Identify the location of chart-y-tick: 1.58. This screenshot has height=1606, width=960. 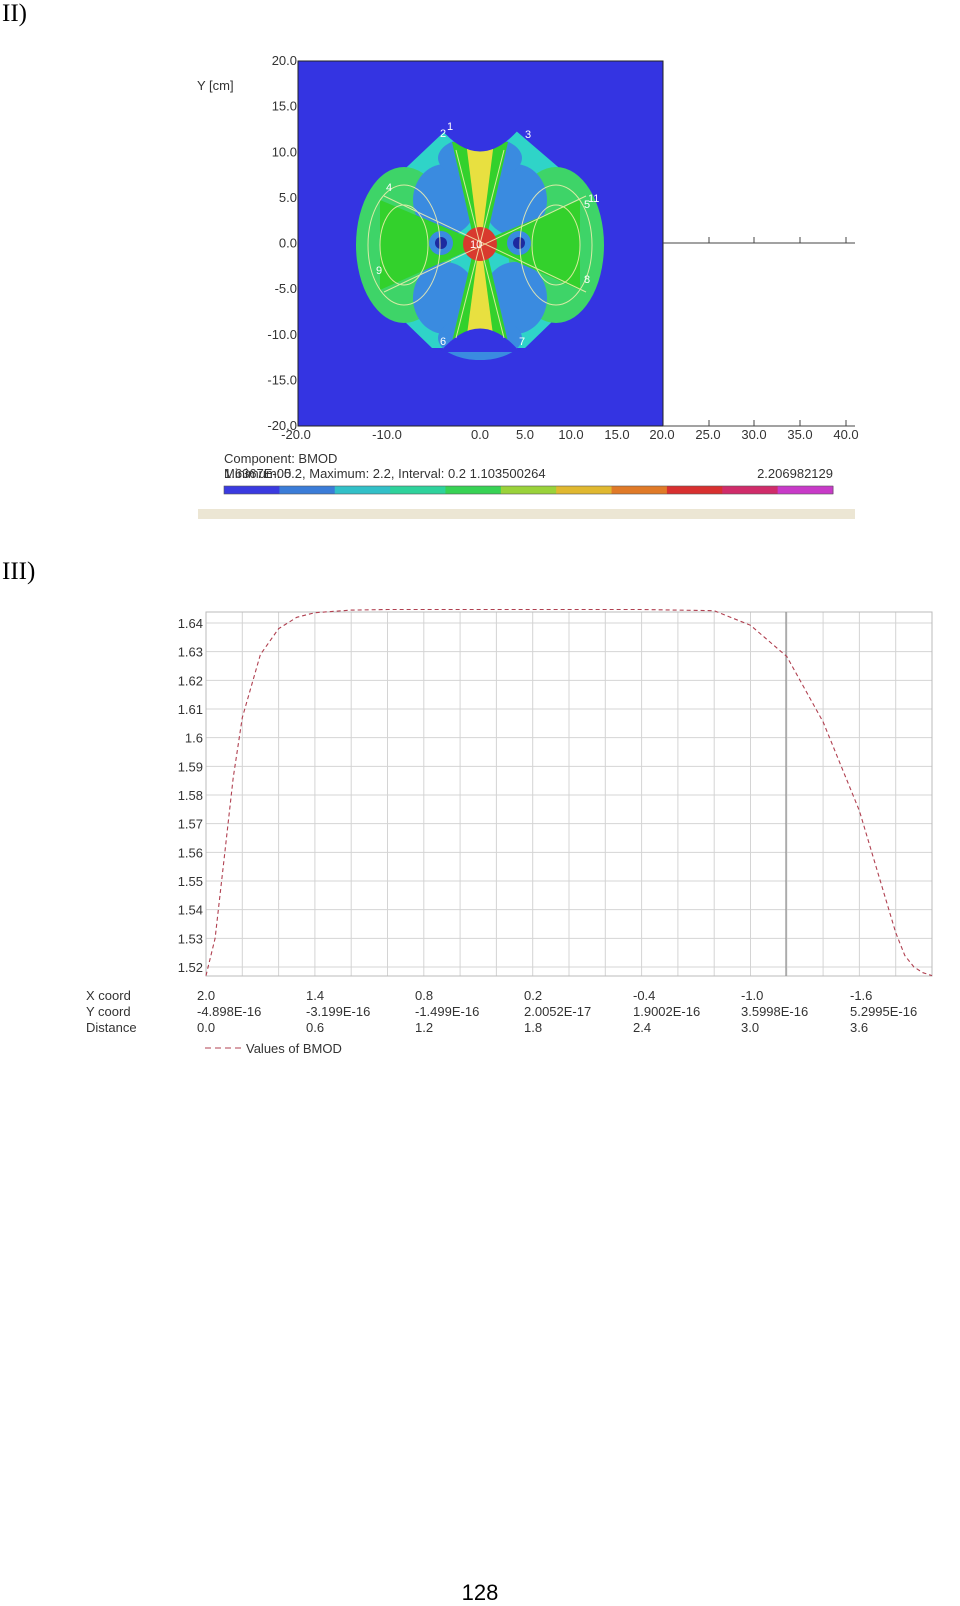
(190, 795).